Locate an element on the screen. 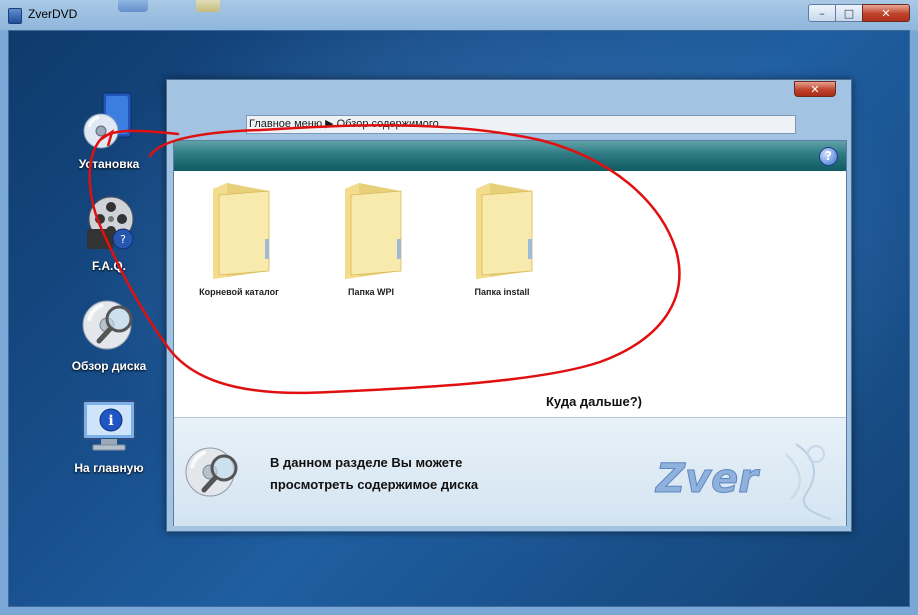 The height and width of the screenshot is (615, 918). sidebar-item-install: Установка is located at coordinates (109, 136).